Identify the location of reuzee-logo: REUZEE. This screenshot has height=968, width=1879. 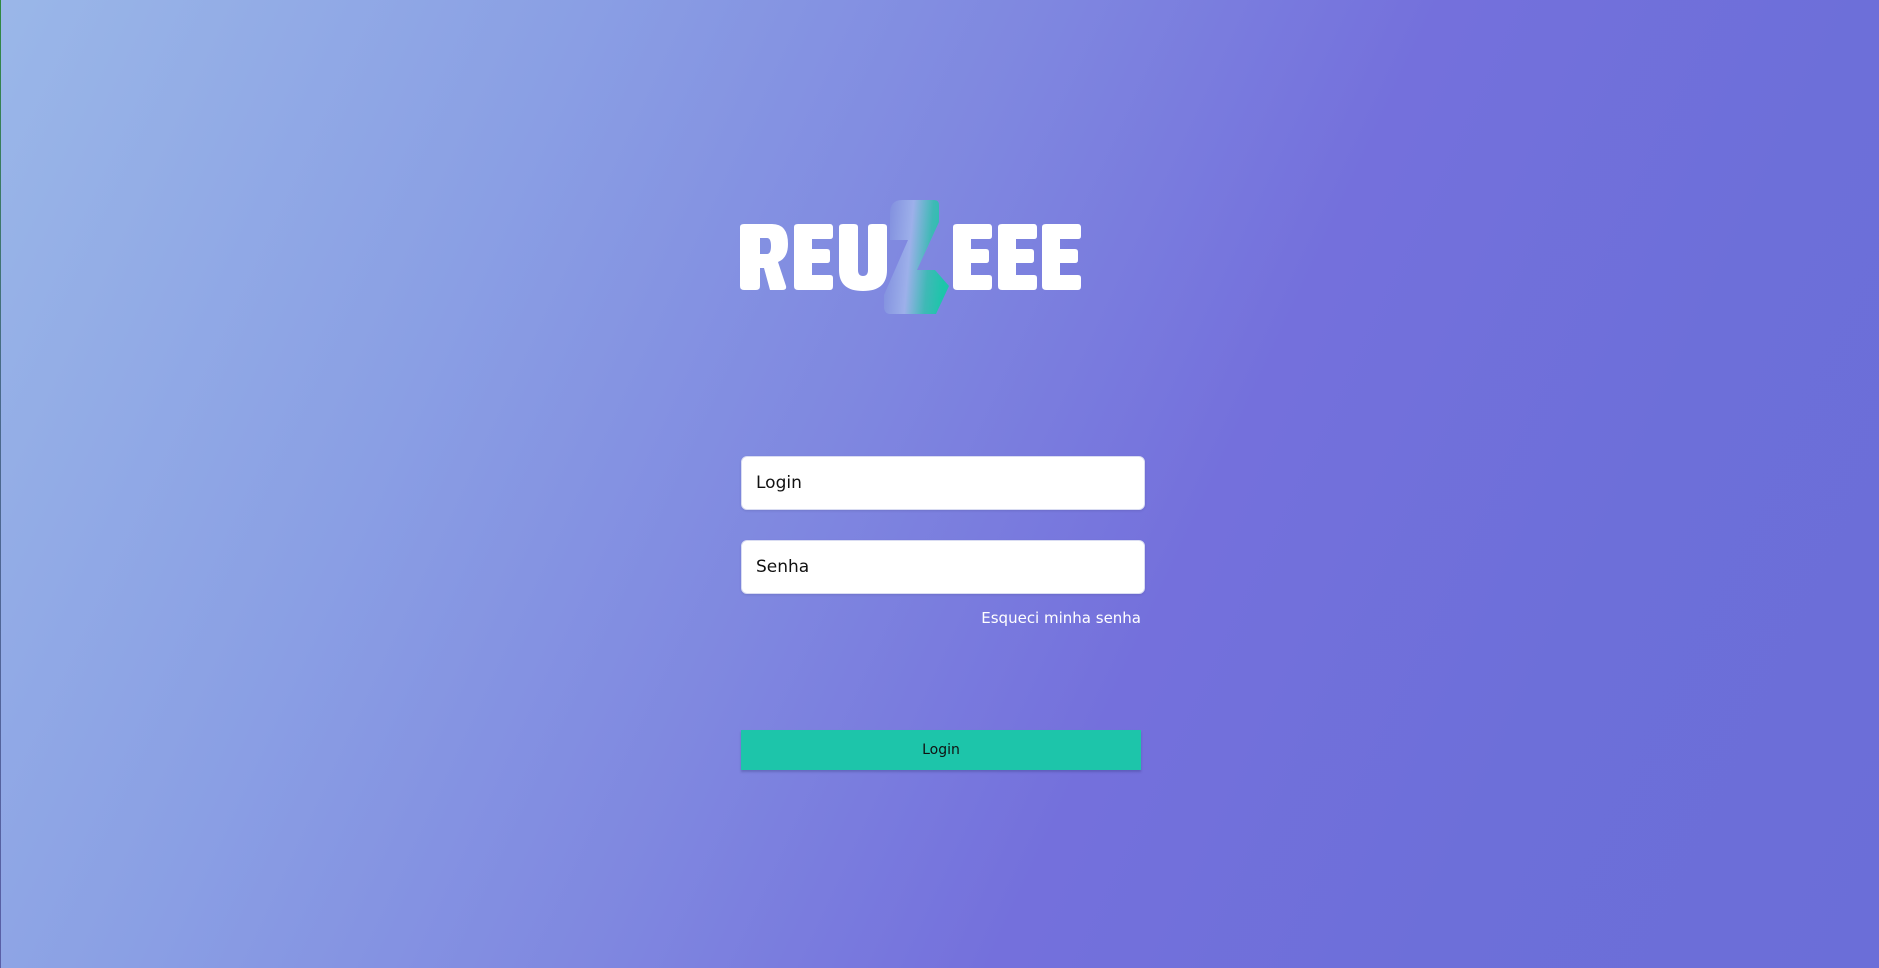
(941, 257).